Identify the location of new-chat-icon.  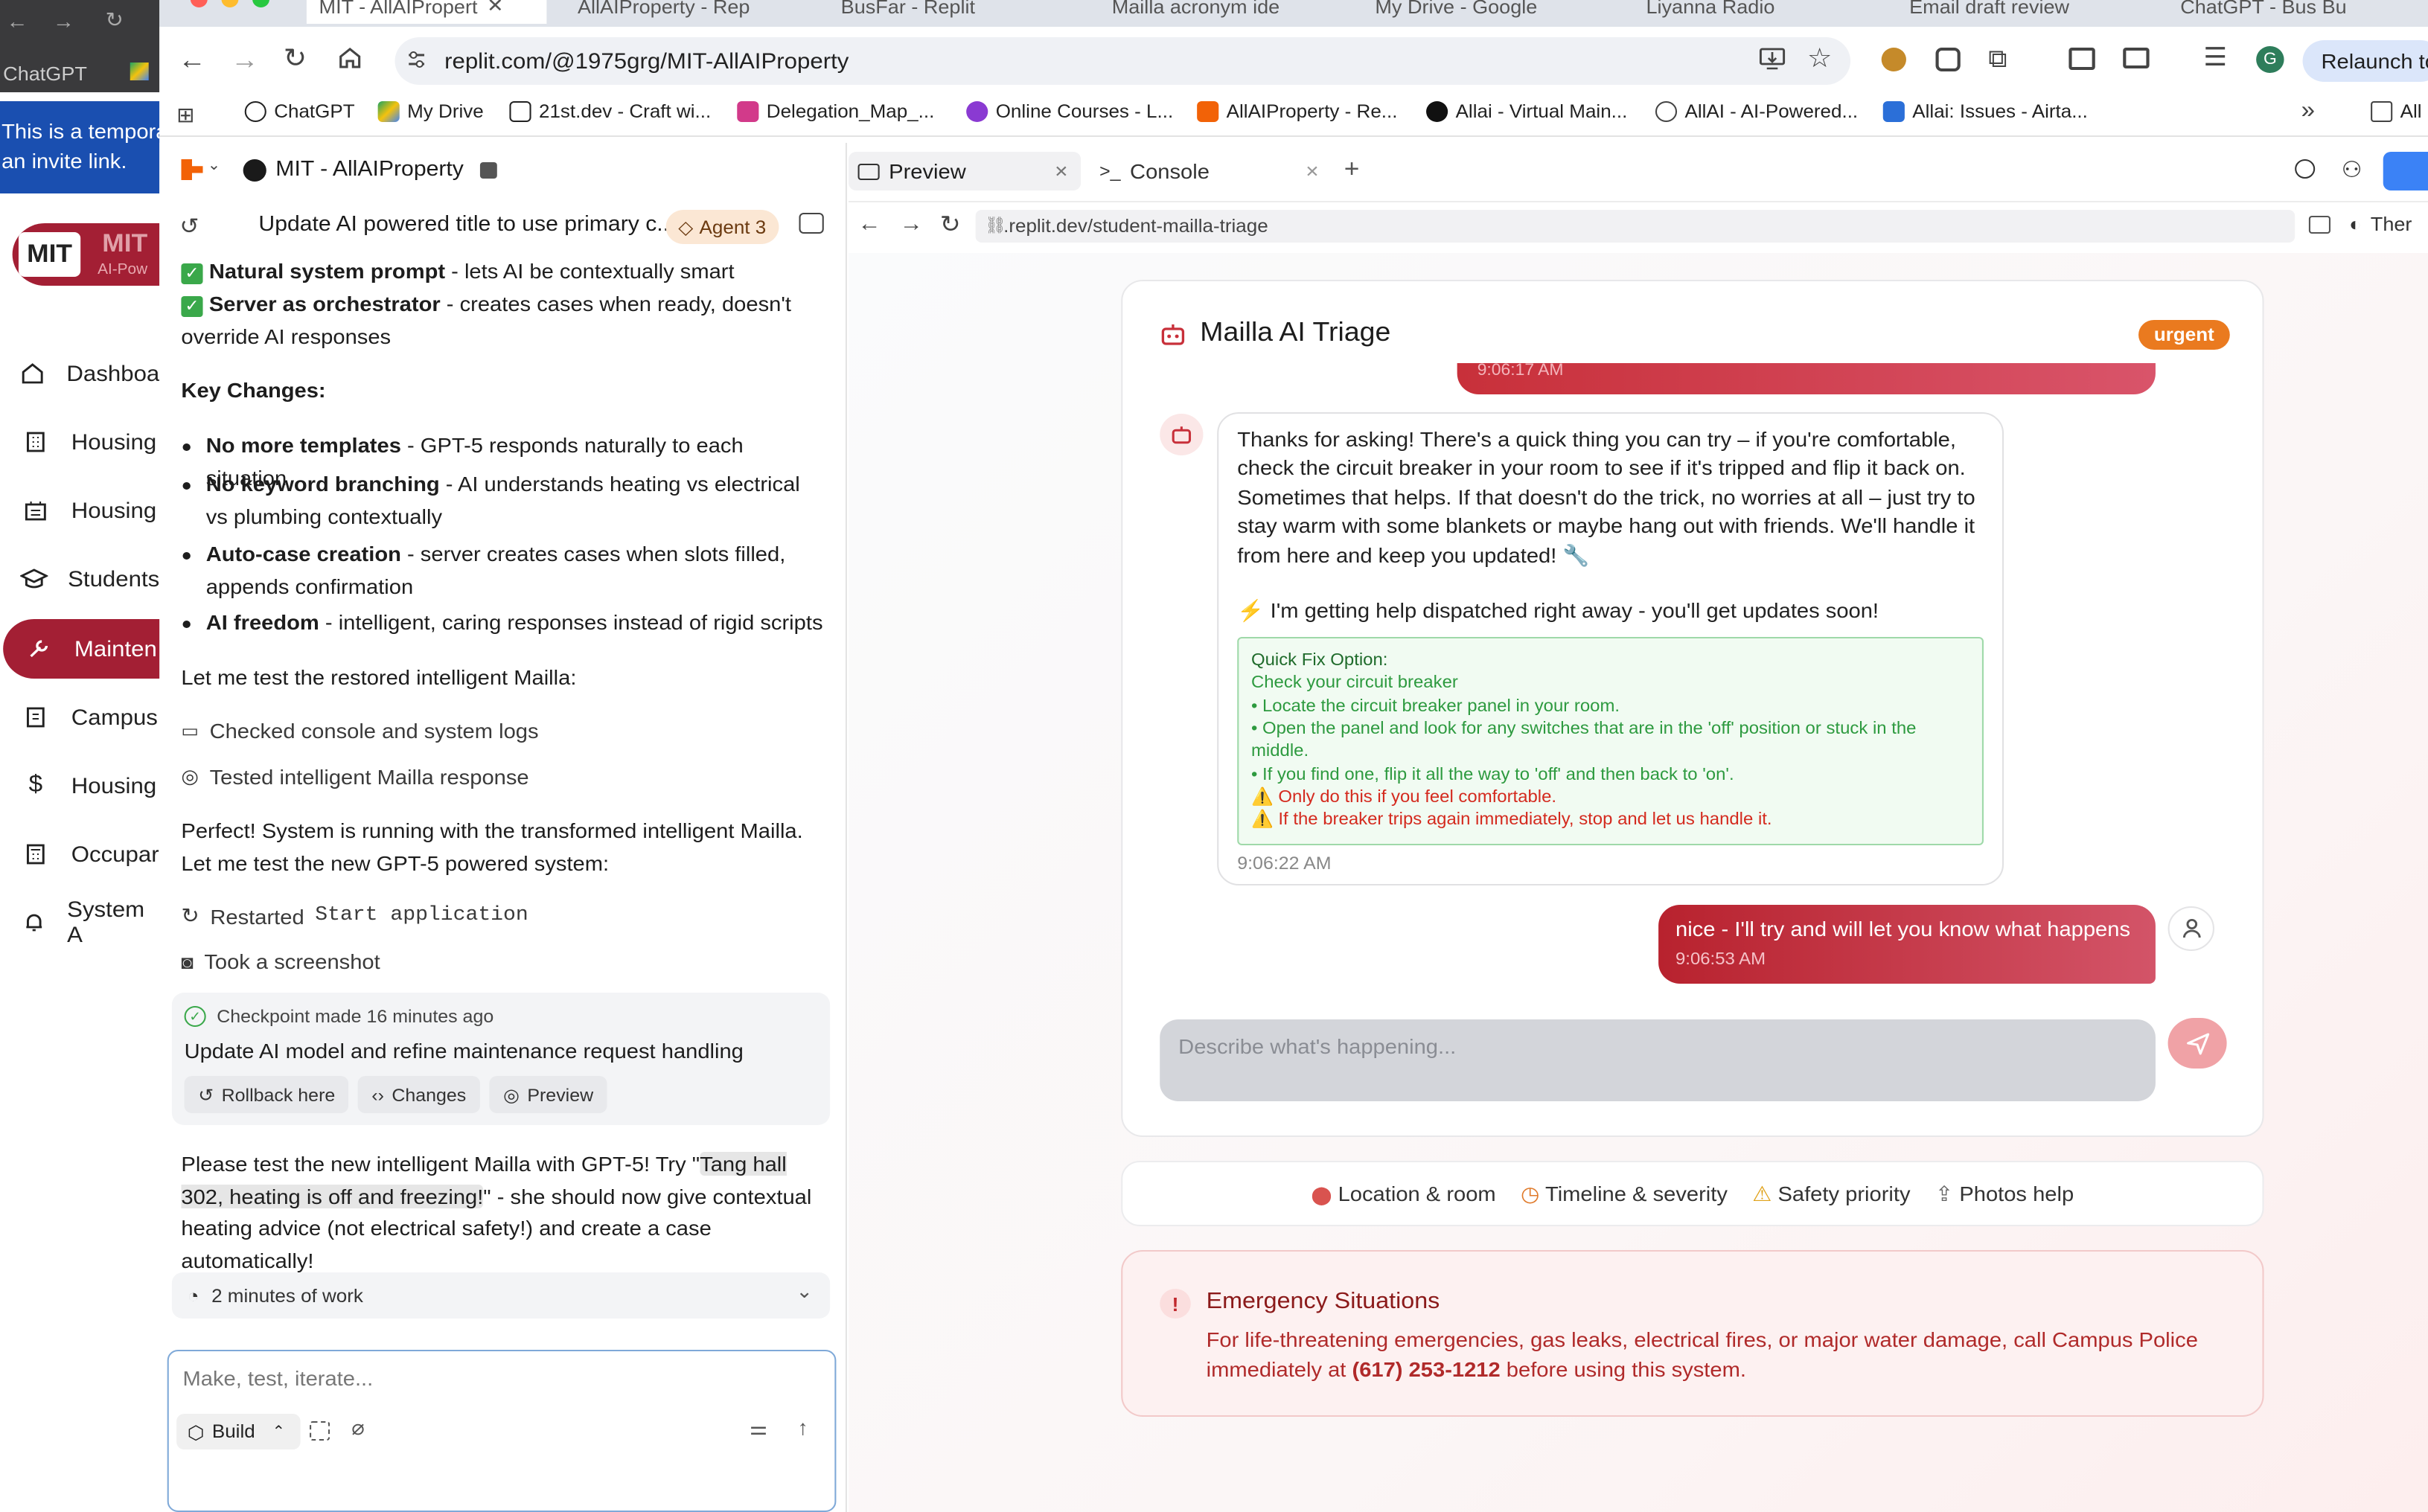
(811, 224).